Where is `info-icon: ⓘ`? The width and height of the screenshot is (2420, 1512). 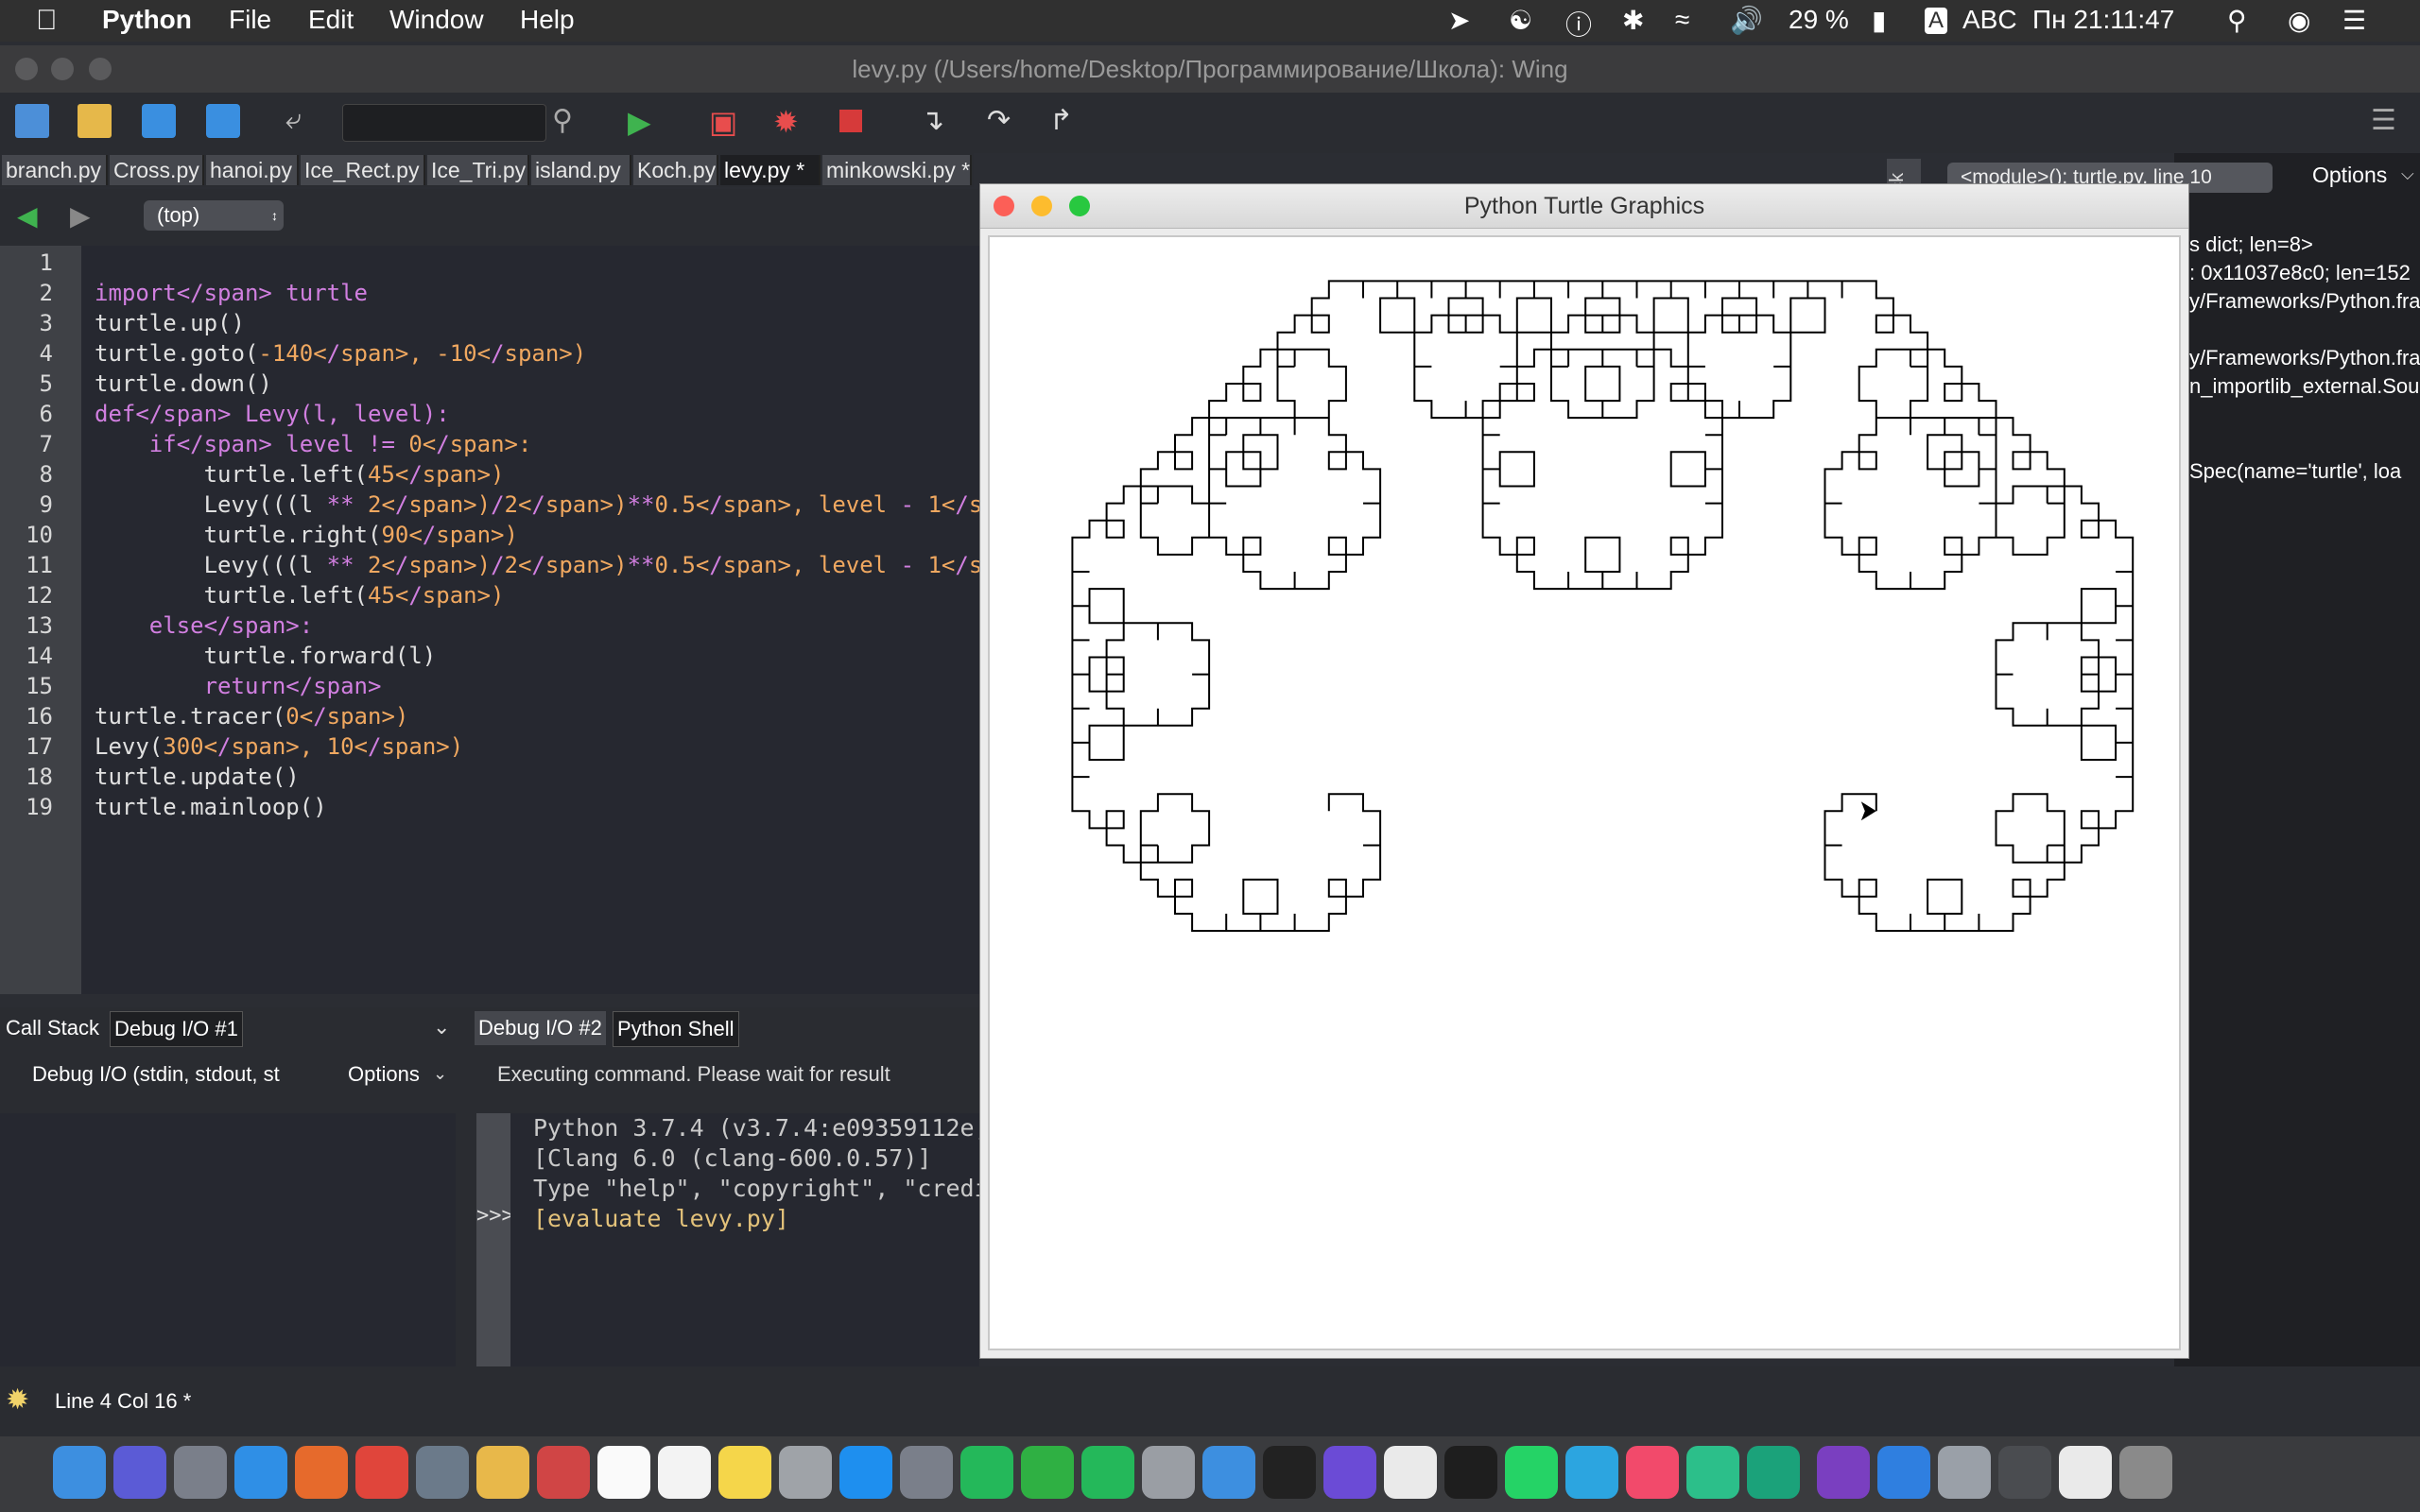 info-icon: ⓘ is located at coordinates (1578, 24).